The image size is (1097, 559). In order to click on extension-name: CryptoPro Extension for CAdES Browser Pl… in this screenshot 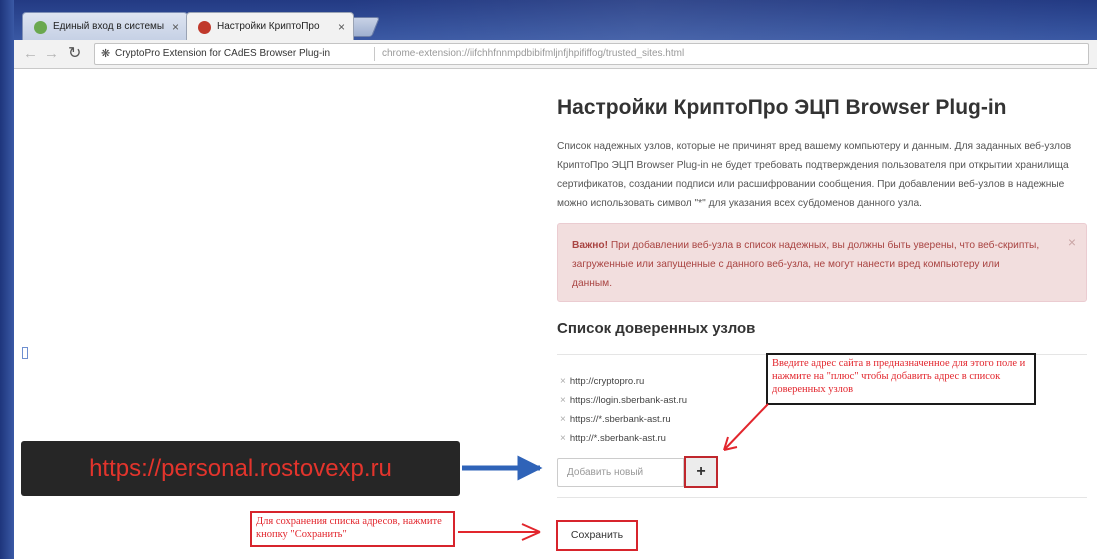, I will do `click(223, 53)`.